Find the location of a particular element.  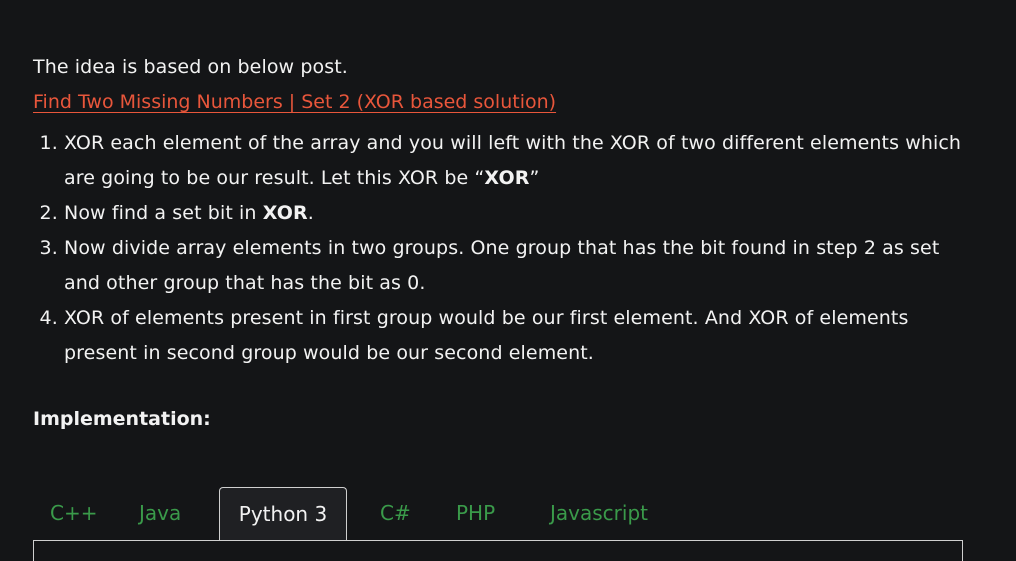

language-tabs: C++ Java Python 3 C# PHP Javascript is located at coordinates (497, 517).